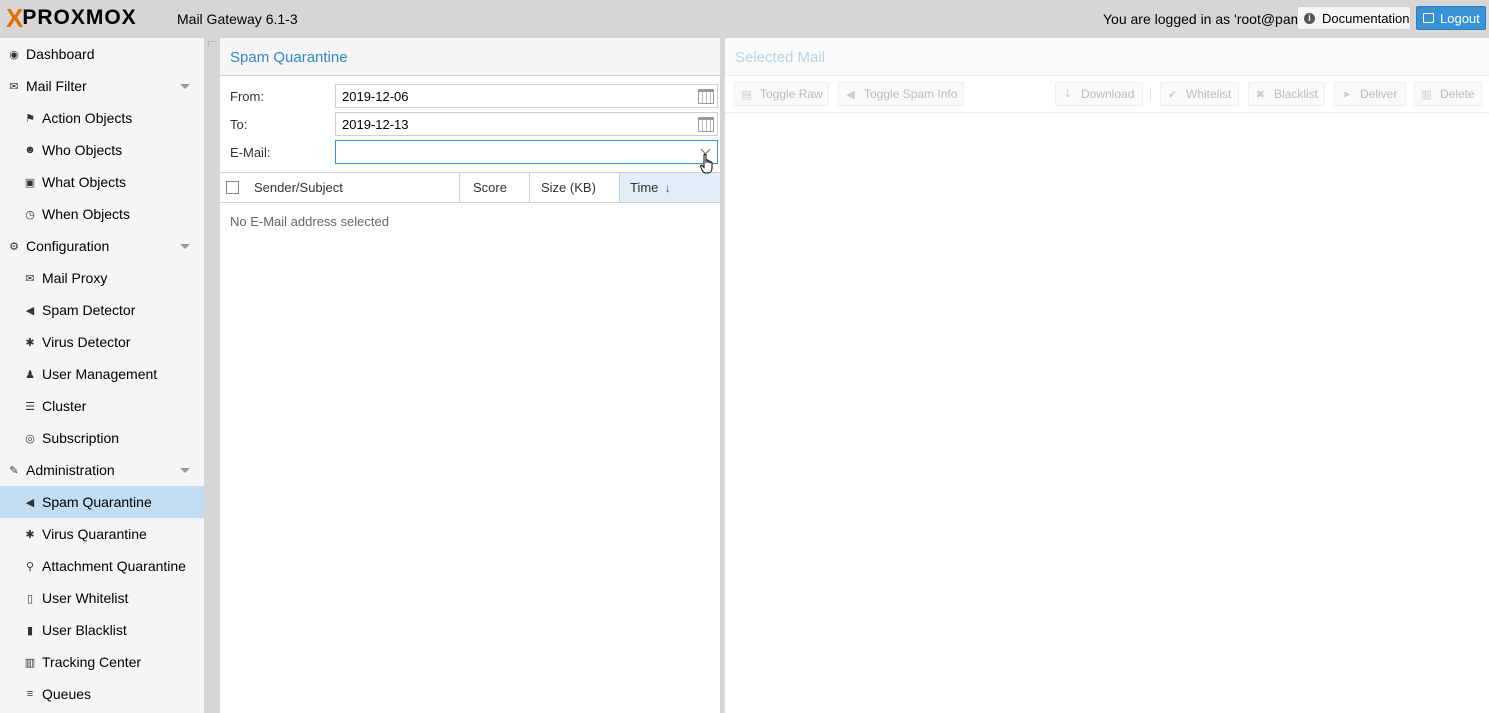  I want to click on sidebar-item-label: Mail Proxy, so click(75, 278).